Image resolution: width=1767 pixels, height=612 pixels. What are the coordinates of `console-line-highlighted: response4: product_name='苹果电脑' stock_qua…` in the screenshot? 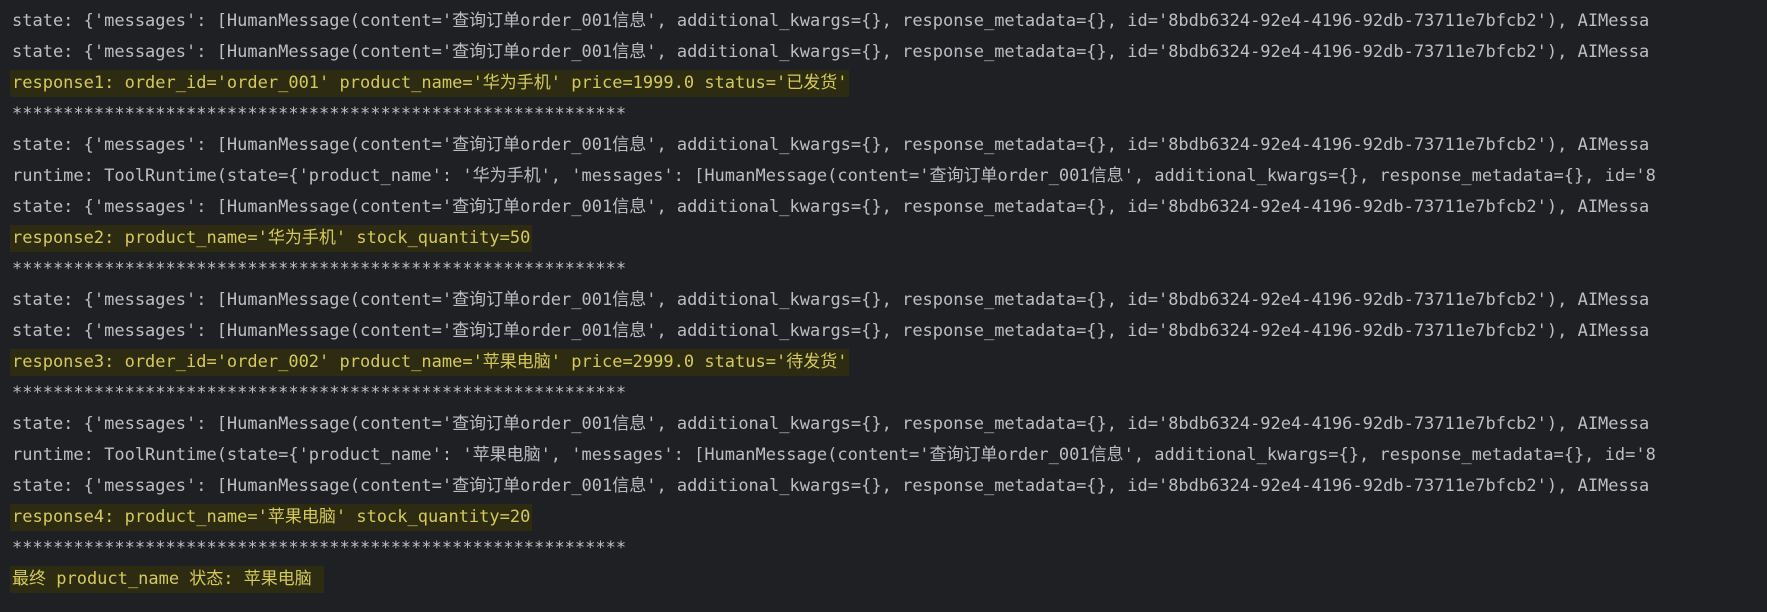 It's located at (883, 517).